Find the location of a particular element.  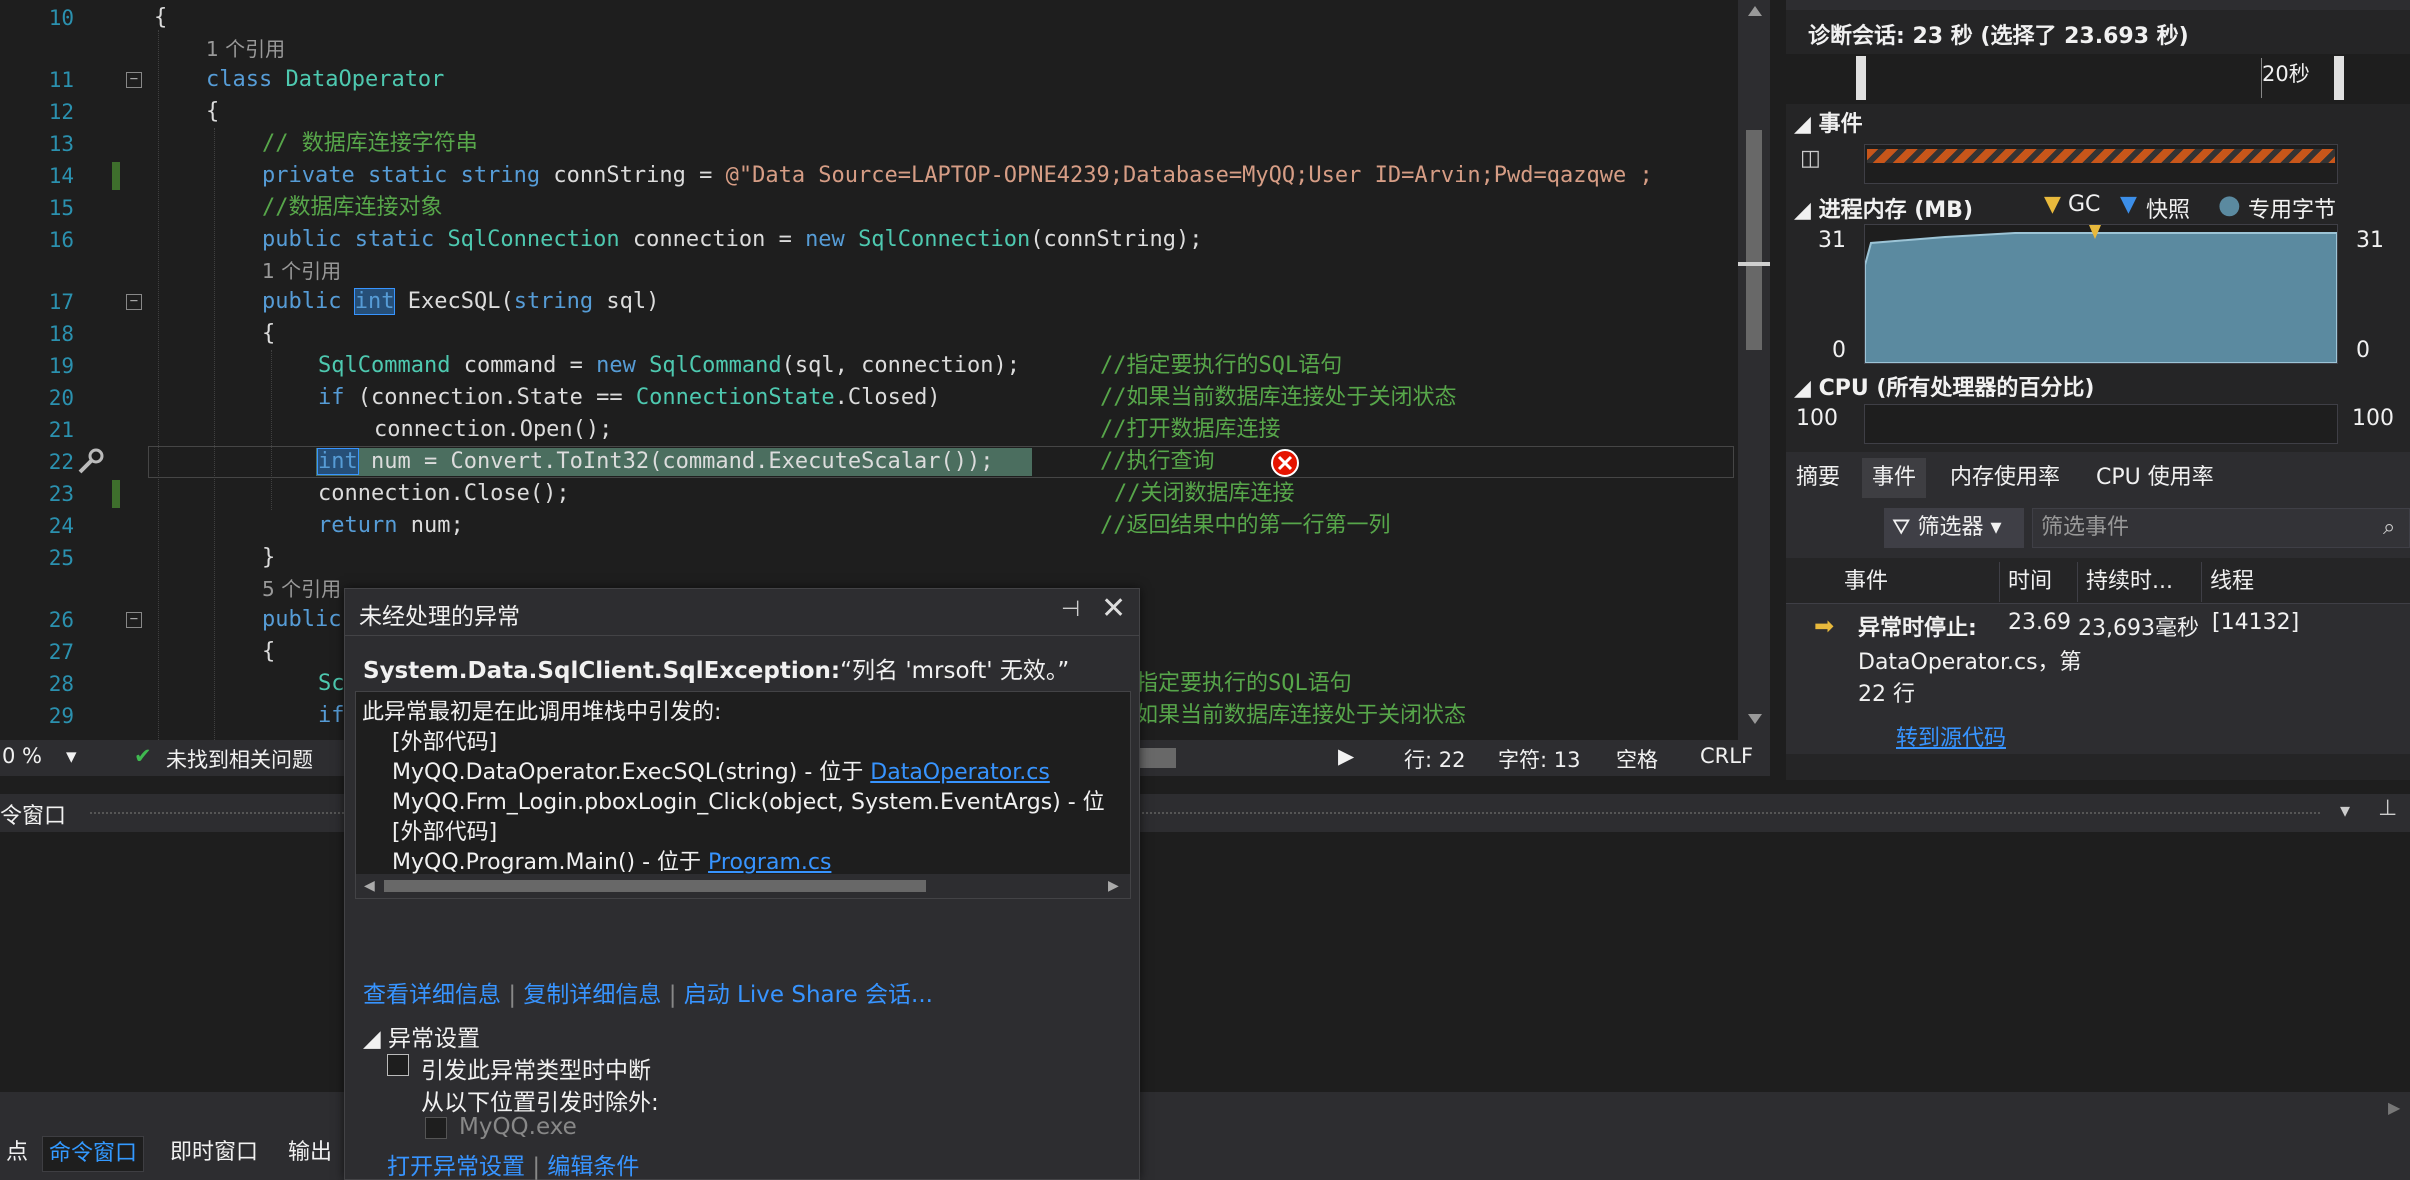

tab-breakpoints: 点 is located at coordinates (17, 1154).